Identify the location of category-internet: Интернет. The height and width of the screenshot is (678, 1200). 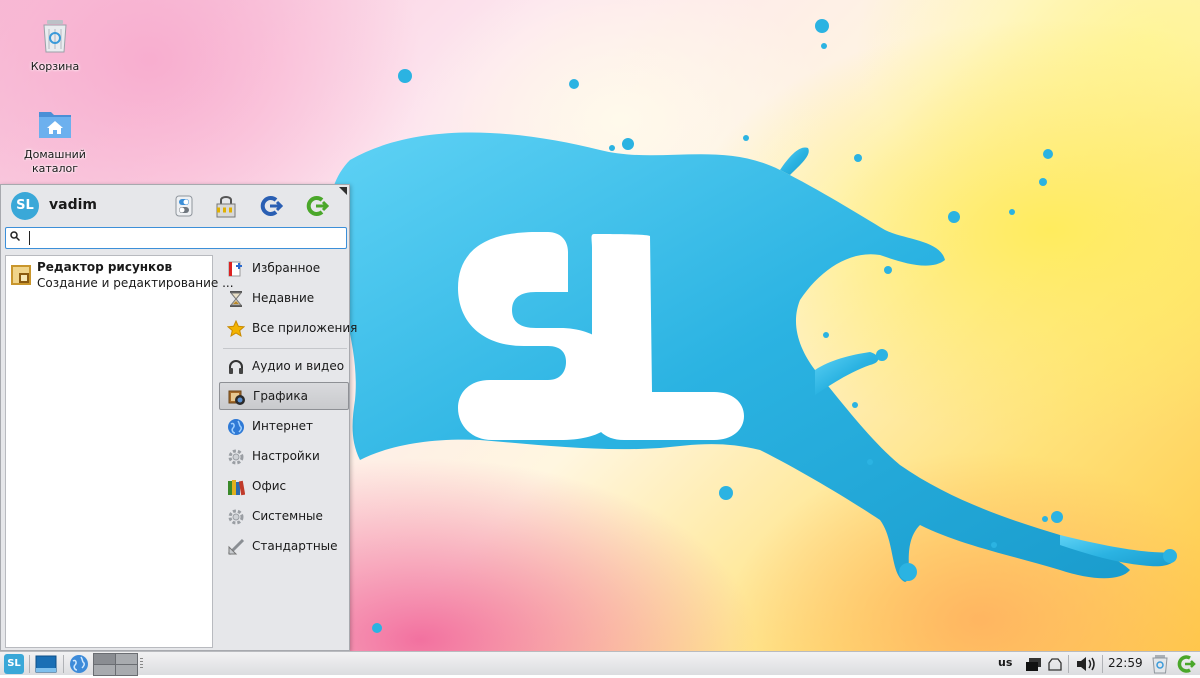
(284, 427).